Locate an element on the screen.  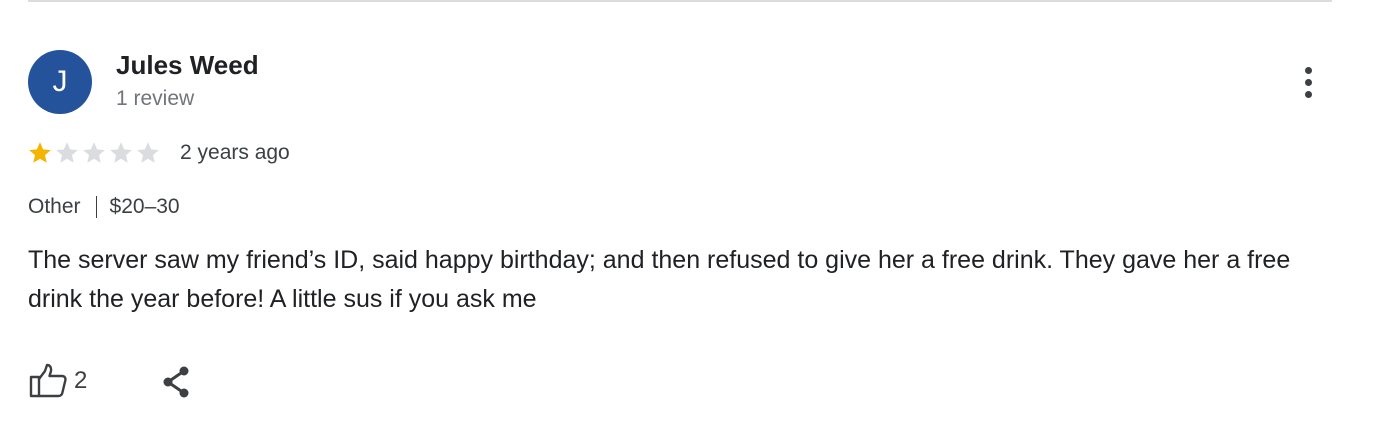
star-filled-icon is located at coordinates (40, 152).